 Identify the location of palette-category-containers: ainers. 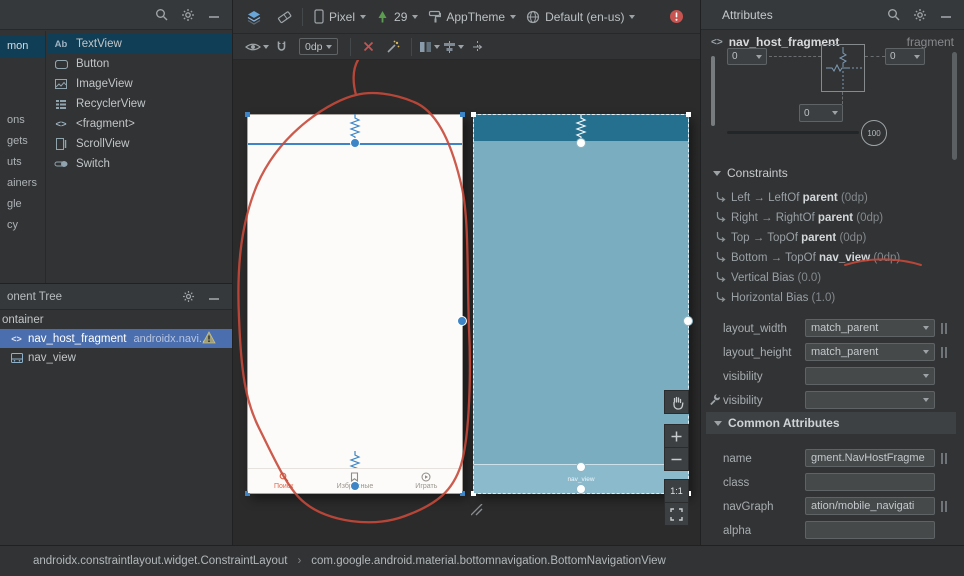
(22, 183).